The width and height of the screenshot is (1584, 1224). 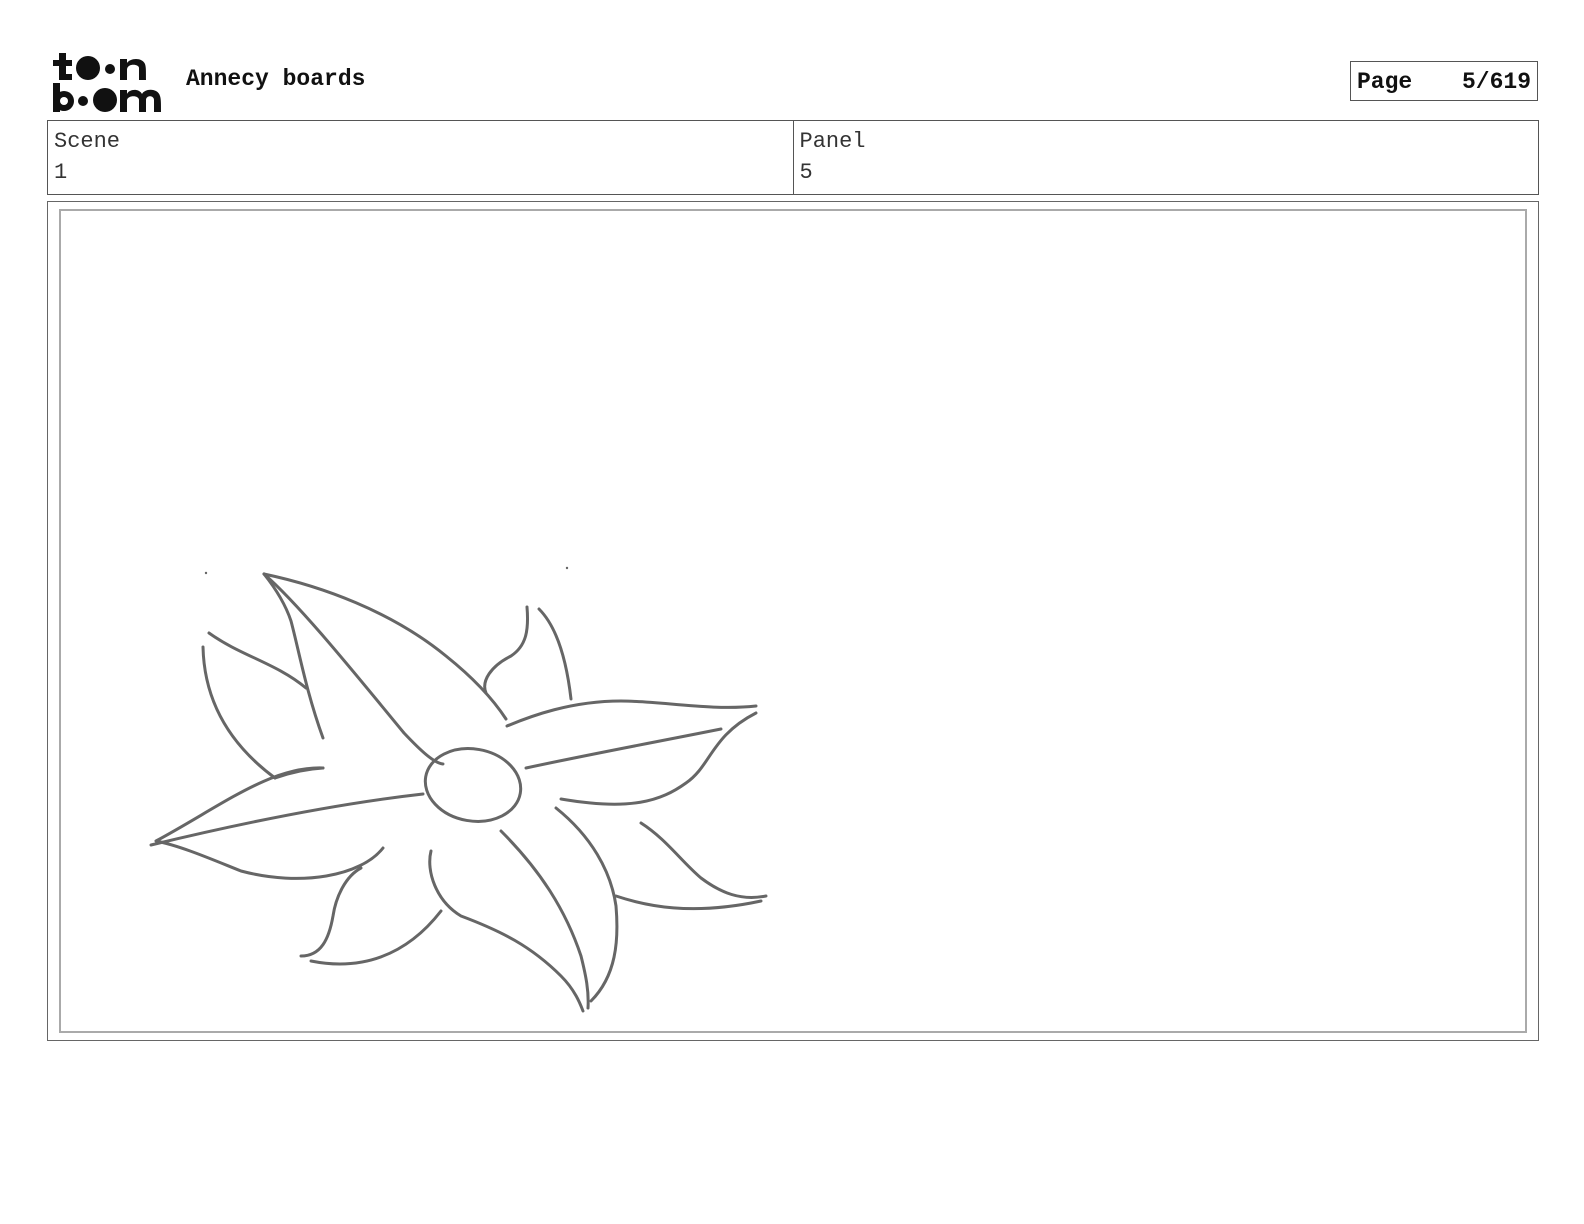 What do you see at coordinates (276, 79) in the screenshot?
I see `project-title: Annecy boards` at bounding box center [276, 79].